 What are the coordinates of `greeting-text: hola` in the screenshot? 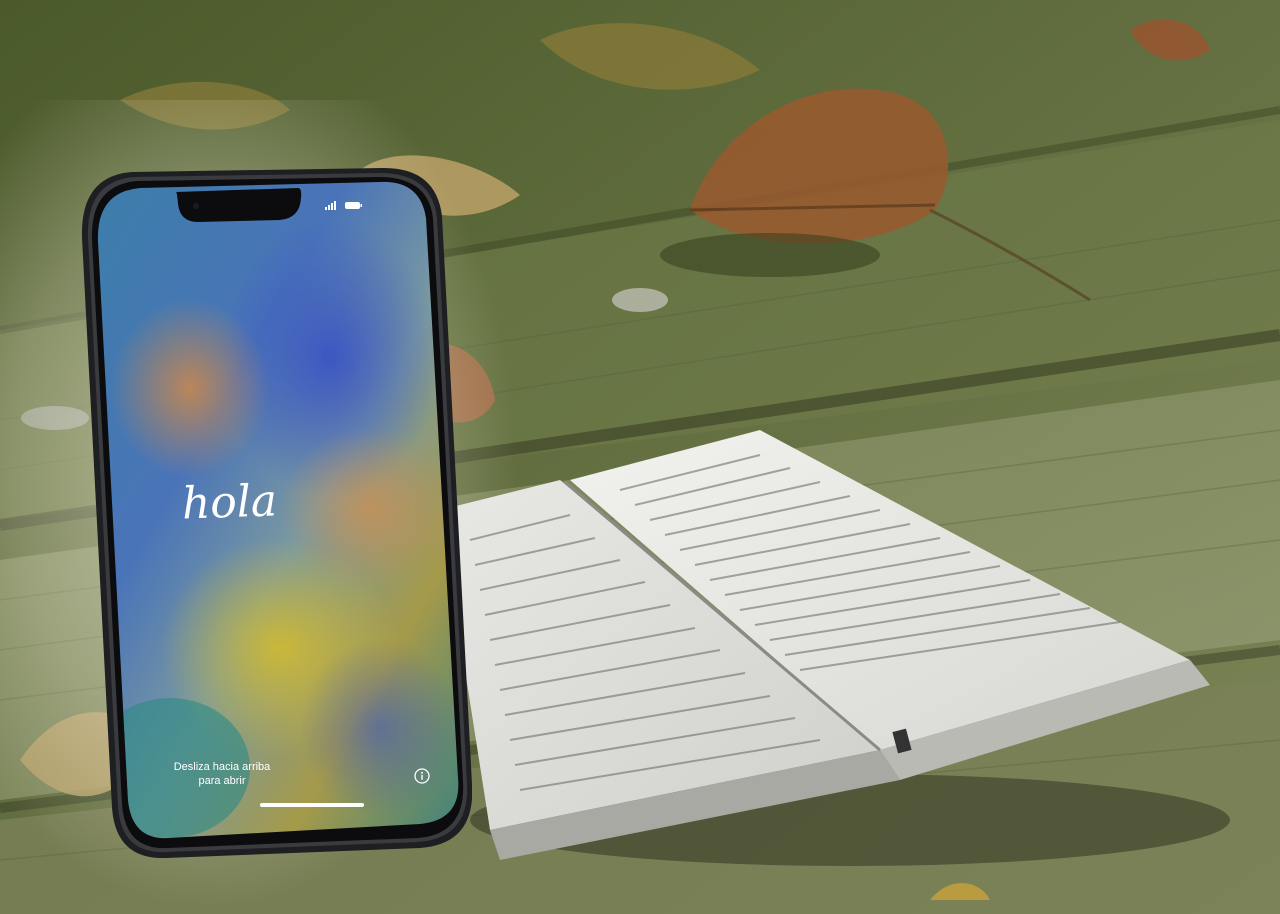 It's located at (235, 509).